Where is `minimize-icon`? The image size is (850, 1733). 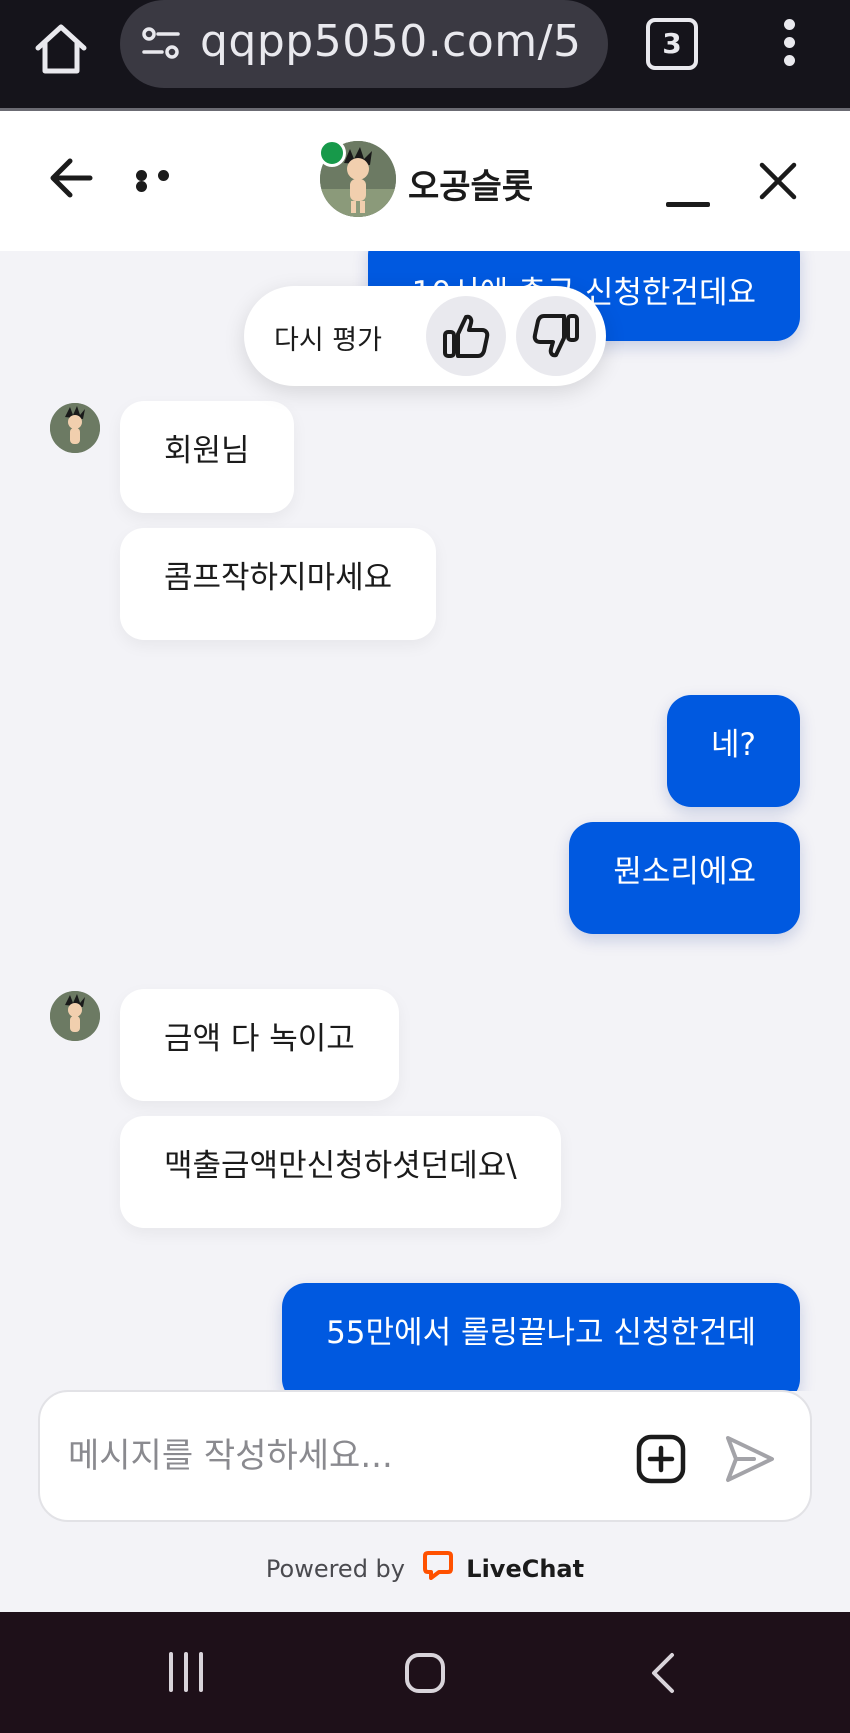 minimize-icon is located at coordinates (688, 191).